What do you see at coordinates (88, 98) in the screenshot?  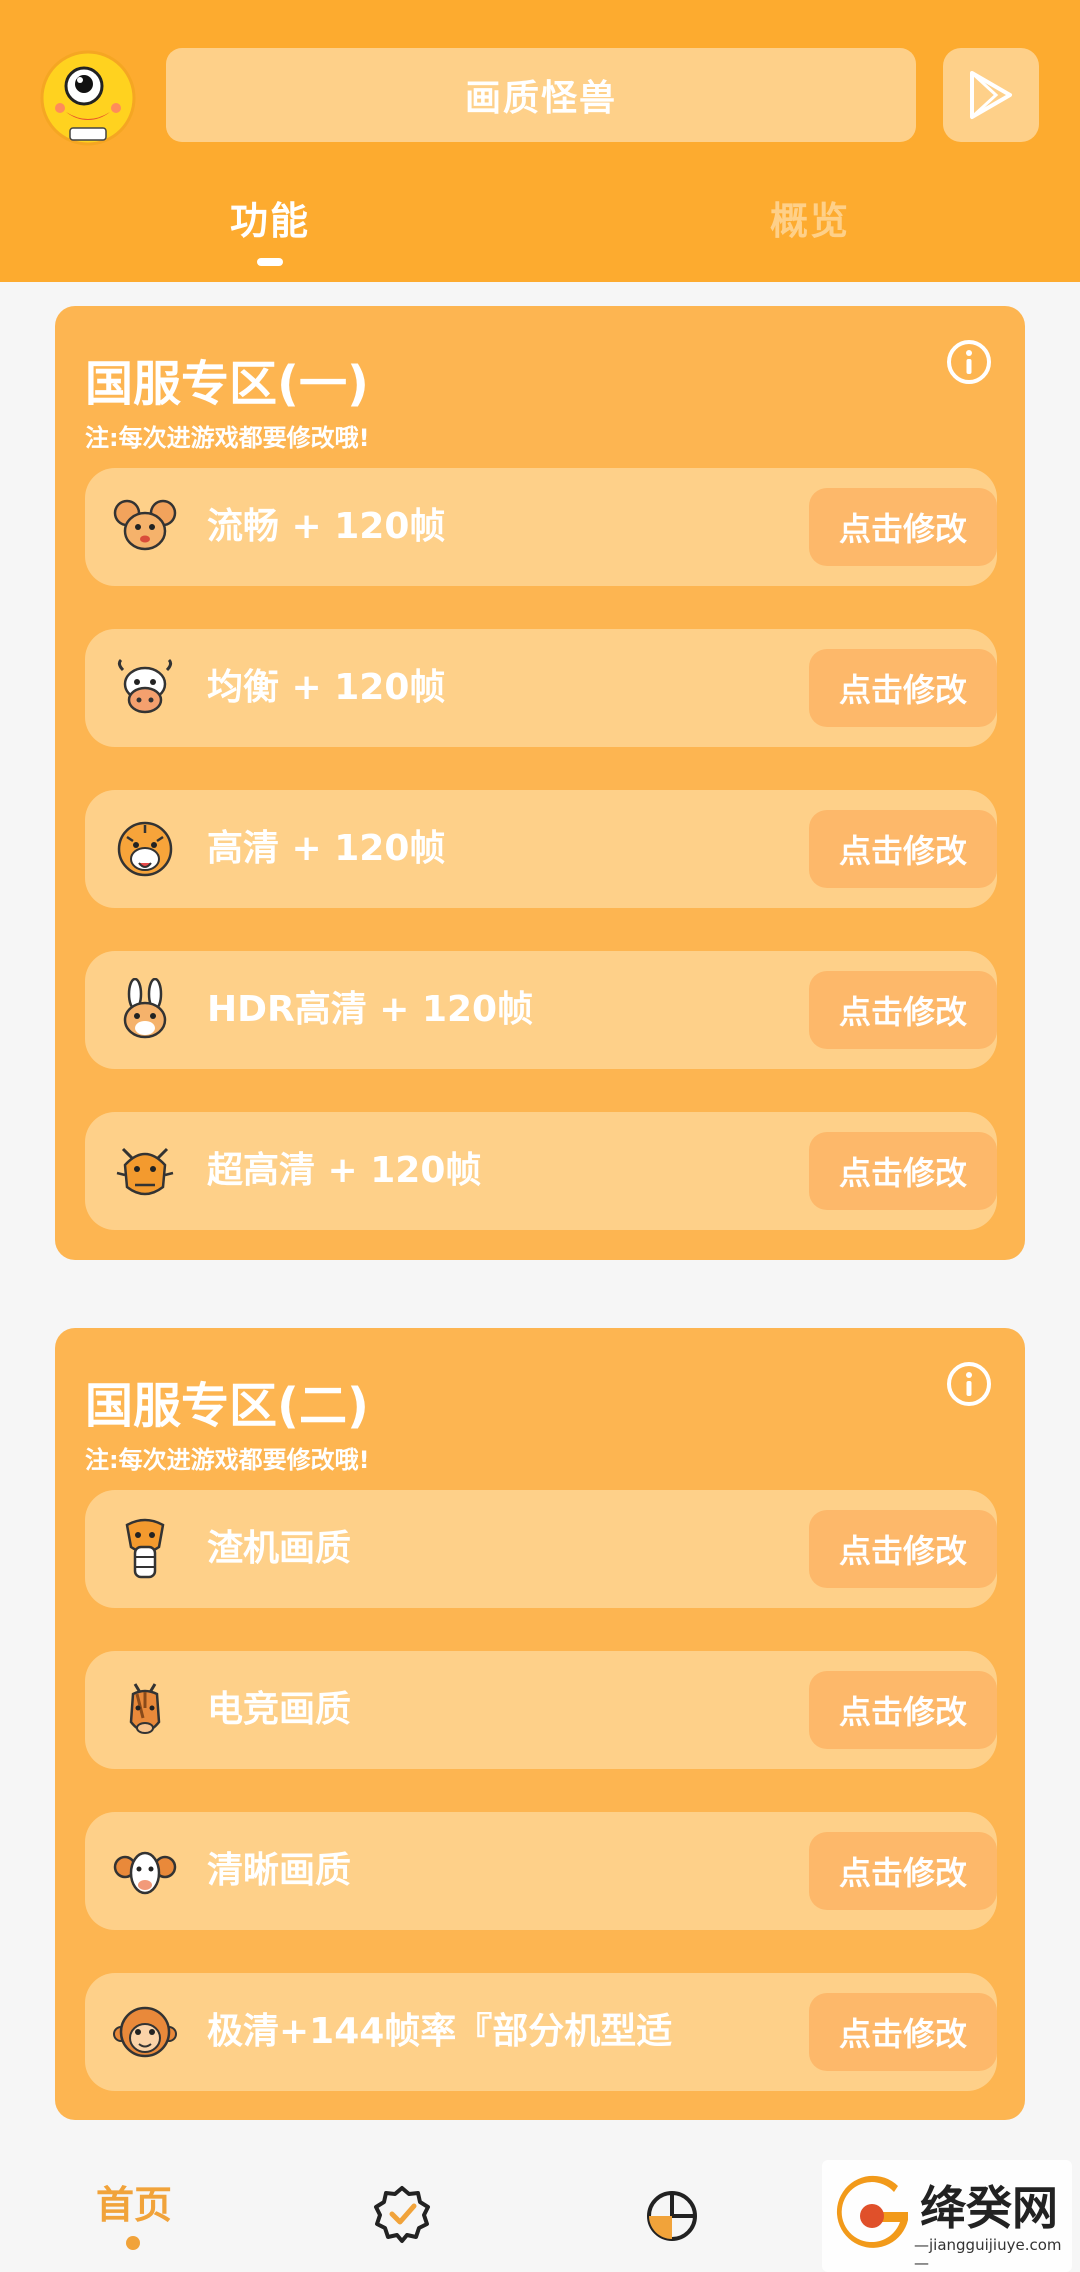 I see `app-logo-avatar` at bounding box center [88, 98].